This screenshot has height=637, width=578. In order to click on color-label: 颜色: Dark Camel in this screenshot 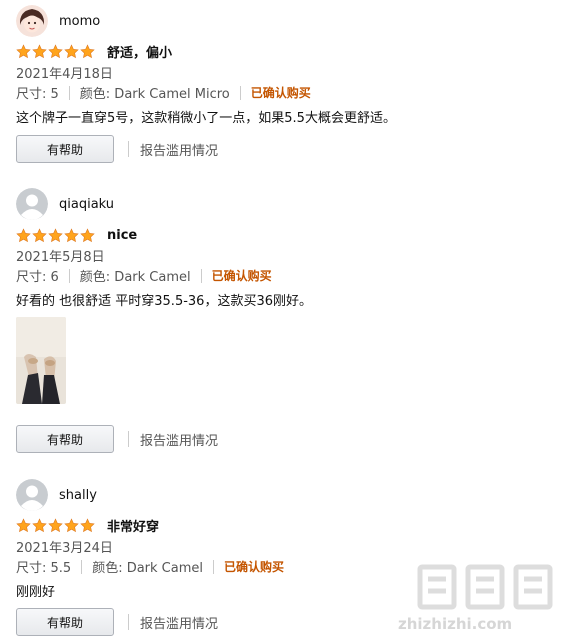, I will do `click(147, 566)`.